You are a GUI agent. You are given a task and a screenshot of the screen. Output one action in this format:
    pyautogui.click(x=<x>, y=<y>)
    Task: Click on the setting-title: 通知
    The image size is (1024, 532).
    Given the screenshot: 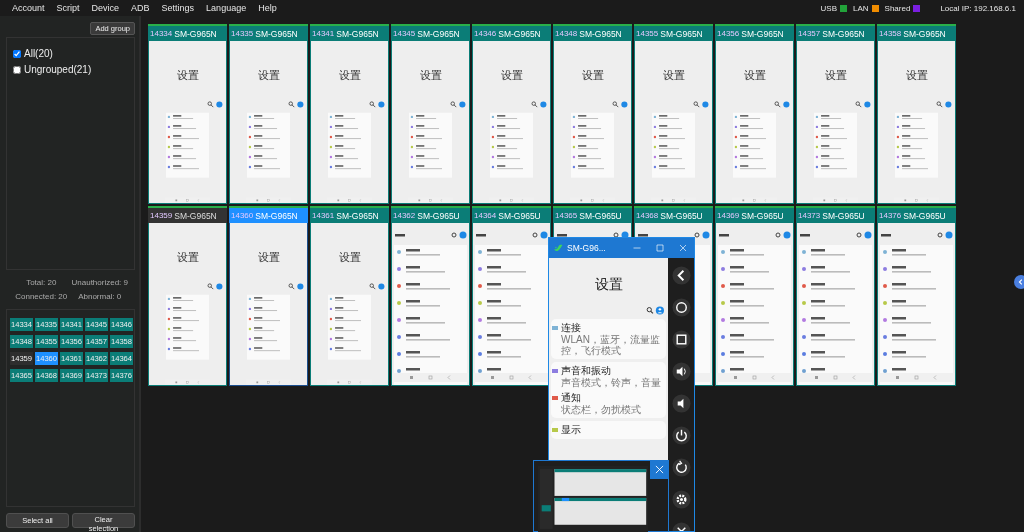 What is the action you would take?
    pyautogui.click(x=613, y=398)
    